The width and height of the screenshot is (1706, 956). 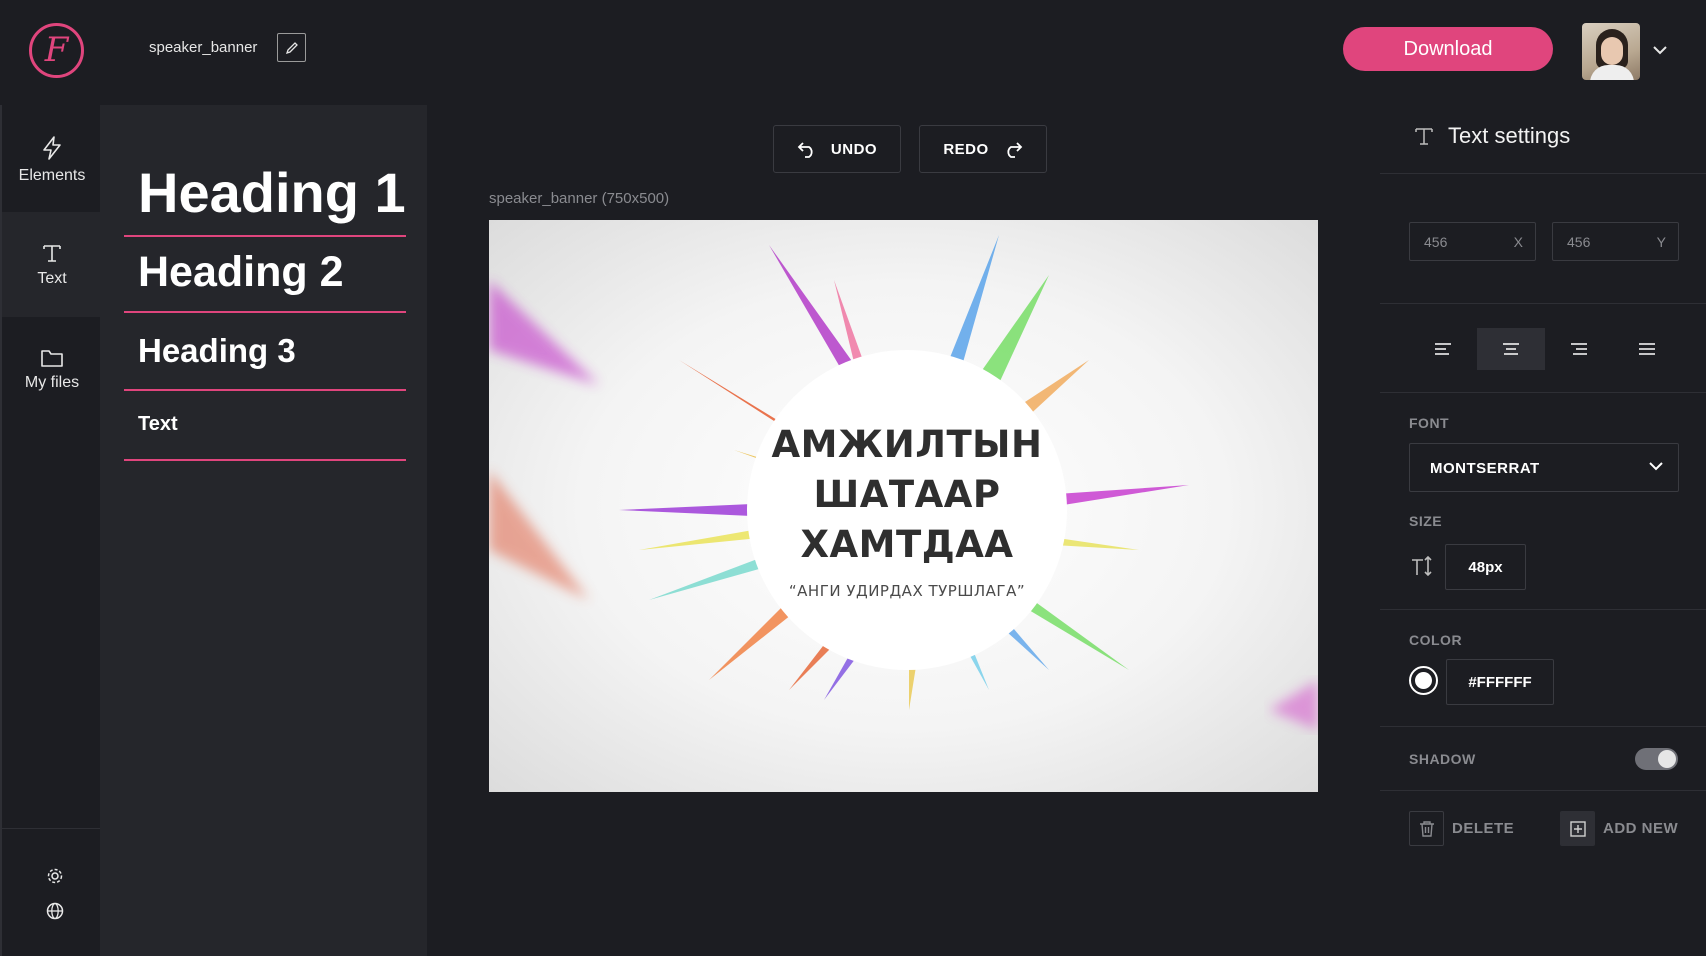 What do you see at coordinates (52, 264) in the screenshot?
I see `nav-item-text: Text` at bounding box center [52, 264].